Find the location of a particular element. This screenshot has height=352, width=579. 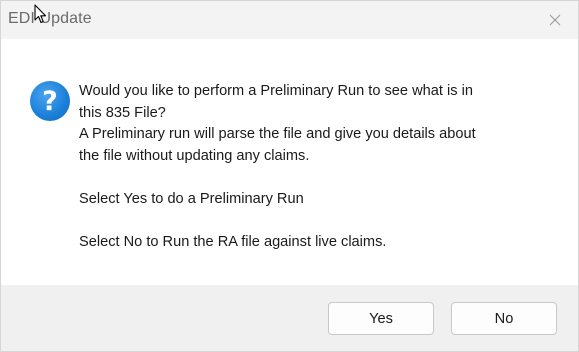

yes-button: Yes is located at coordinates (381, 318).